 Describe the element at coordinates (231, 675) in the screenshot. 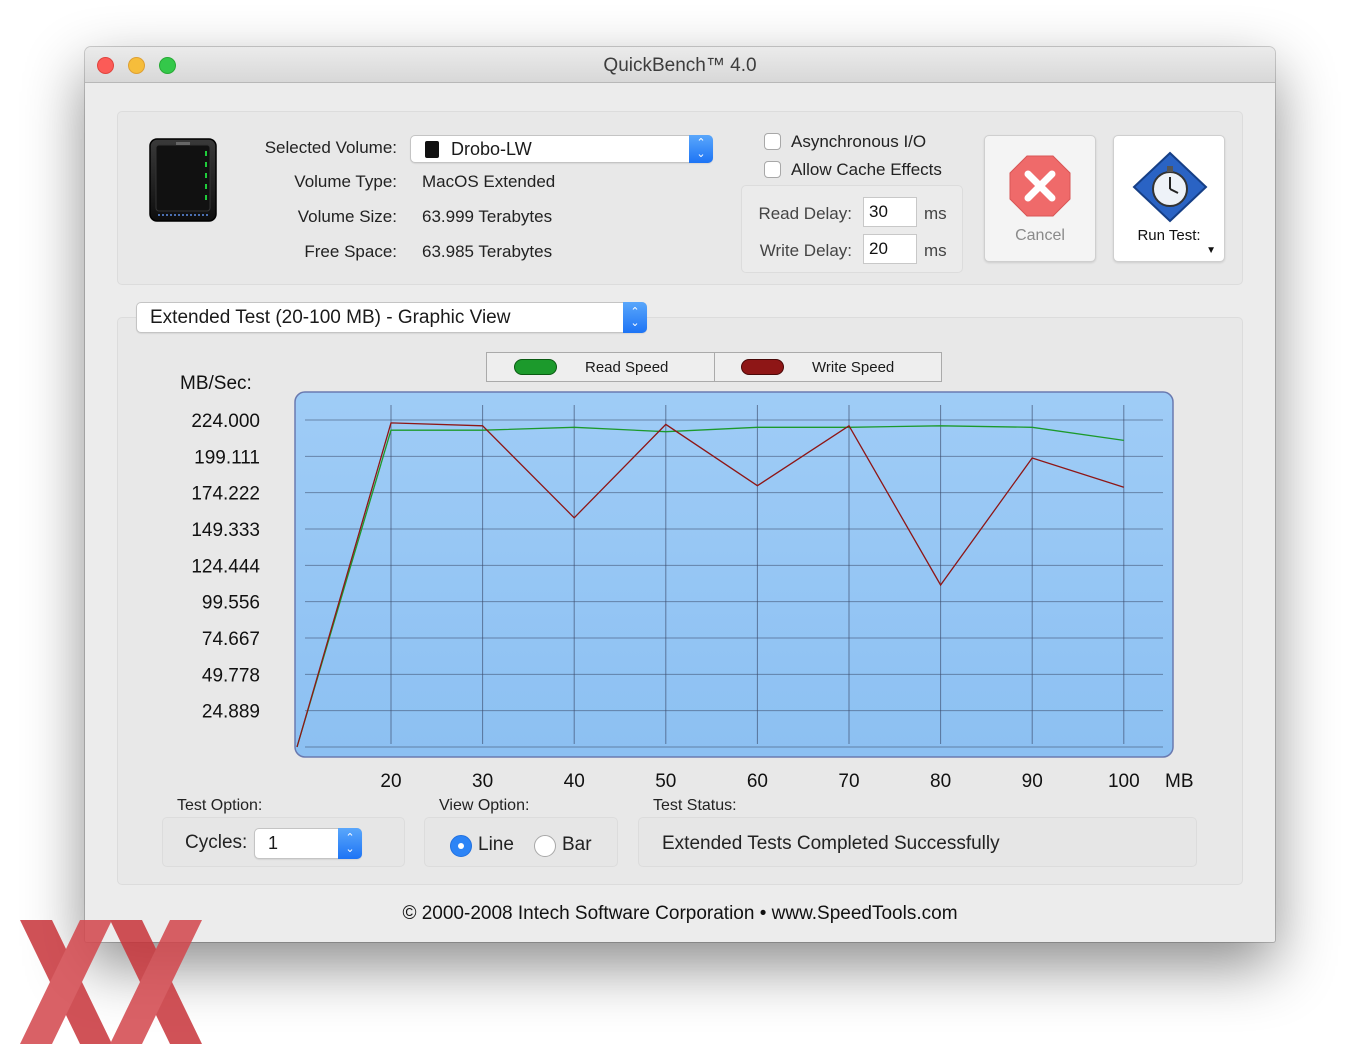

I see `y-tick-label: 49.778` at that location.